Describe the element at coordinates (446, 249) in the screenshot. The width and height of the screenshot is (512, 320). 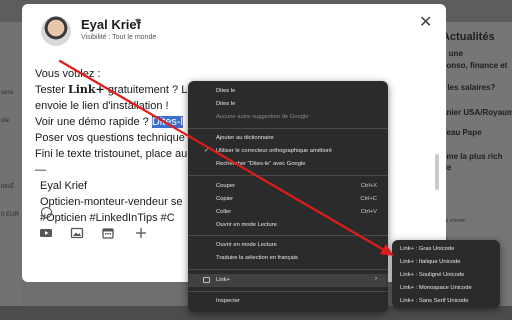
I see `submenu-item-bold-unicode: Link+ : Gras Unicode` at that location.